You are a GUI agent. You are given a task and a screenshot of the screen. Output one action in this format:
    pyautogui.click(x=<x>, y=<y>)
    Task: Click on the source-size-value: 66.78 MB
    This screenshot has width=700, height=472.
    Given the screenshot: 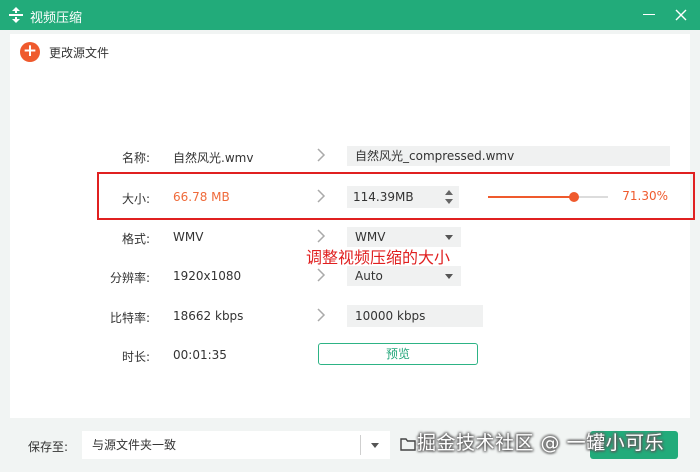 What is the action you would take?
    pyautogui.click(x=201, y=197)
    